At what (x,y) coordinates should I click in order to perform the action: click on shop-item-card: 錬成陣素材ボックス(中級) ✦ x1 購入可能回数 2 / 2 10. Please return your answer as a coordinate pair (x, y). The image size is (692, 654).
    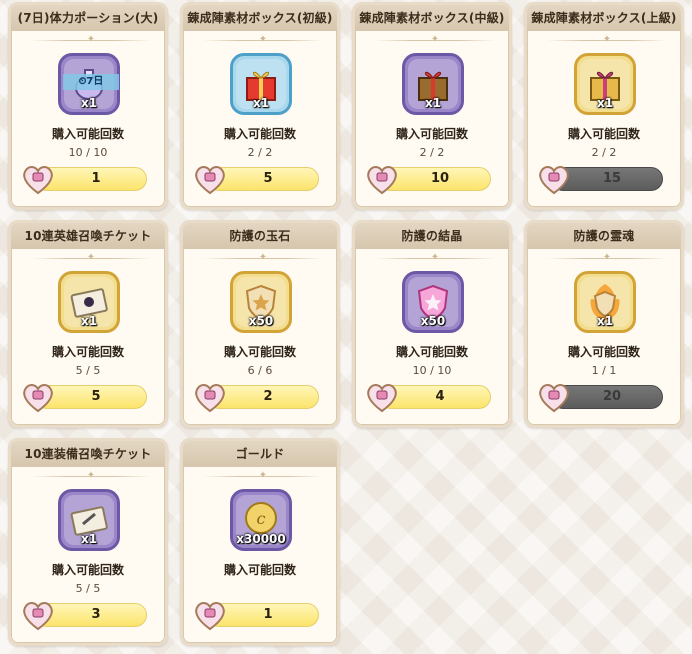
    Looking at the image, I should click on (432, 106).